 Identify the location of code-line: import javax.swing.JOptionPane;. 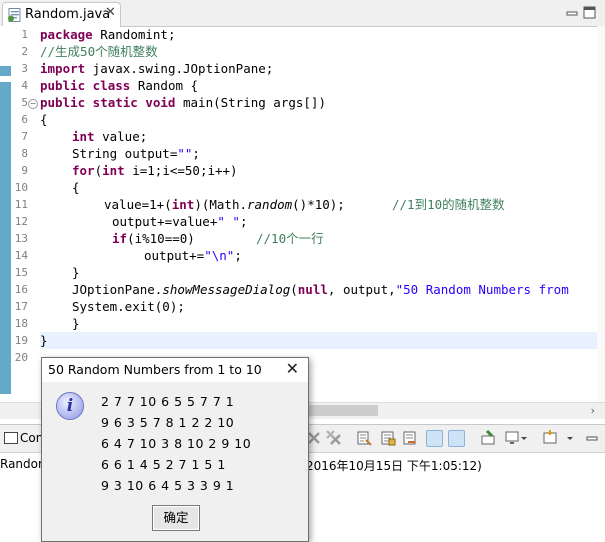
(157, 68).